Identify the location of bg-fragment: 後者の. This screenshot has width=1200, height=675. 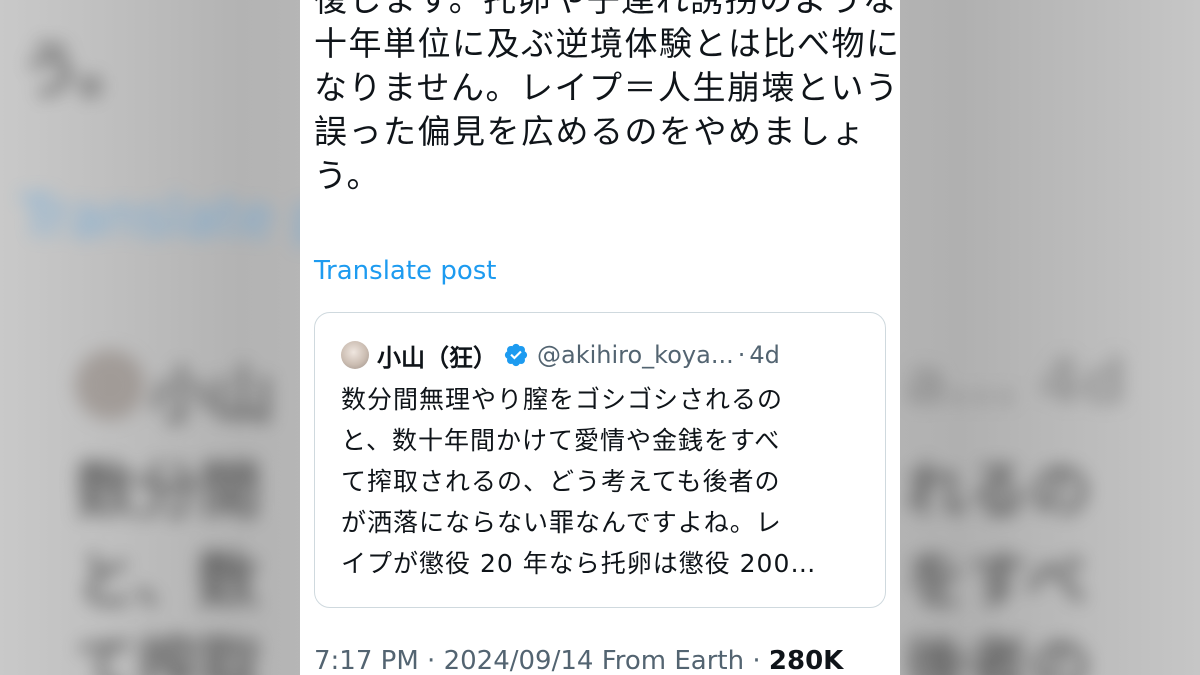
(998, 652).